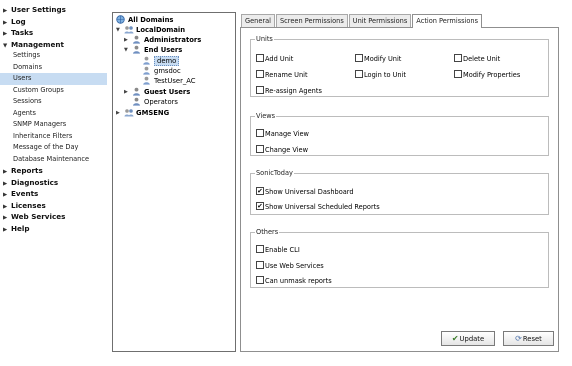  Describe the element at coordinates (53, 160) in the screenshot. I see `nav-item-database-maintenance: Database Maintenance` at that location.